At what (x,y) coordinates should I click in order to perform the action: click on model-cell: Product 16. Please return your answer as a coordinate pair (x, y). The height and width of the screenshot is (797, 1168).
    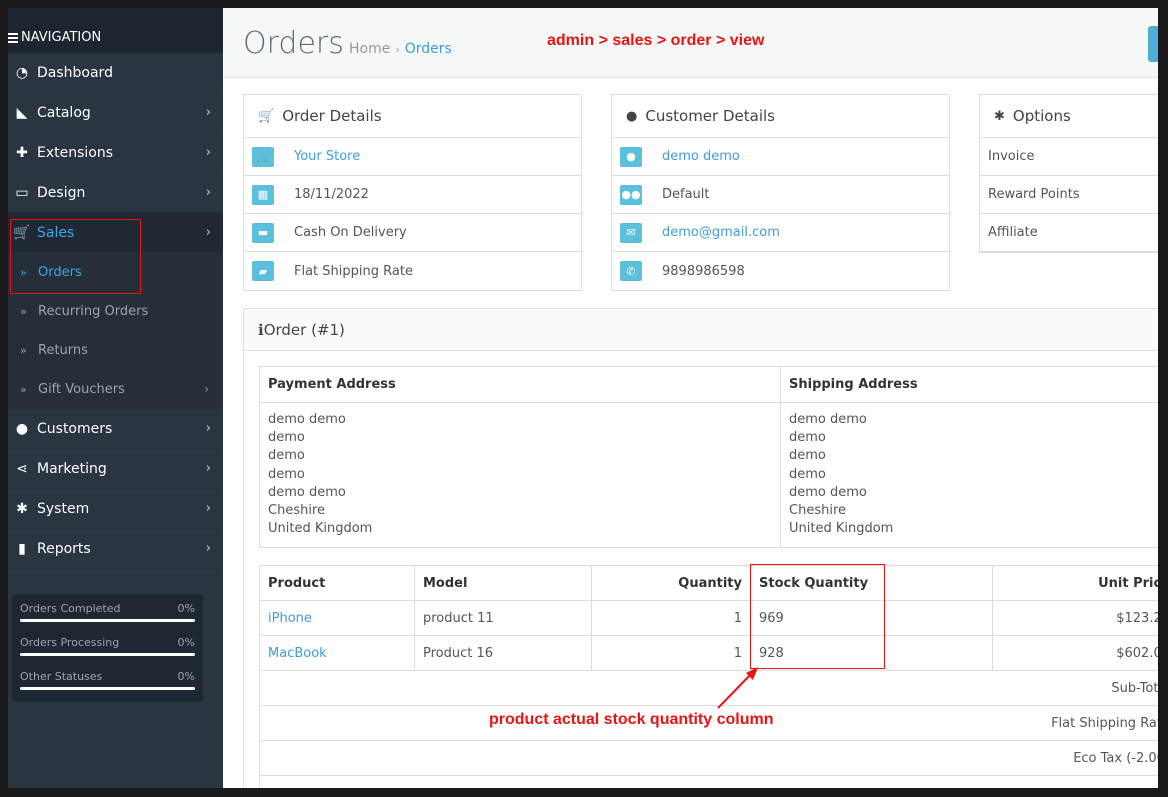
    Looking at the image, I should click on (503, 653).